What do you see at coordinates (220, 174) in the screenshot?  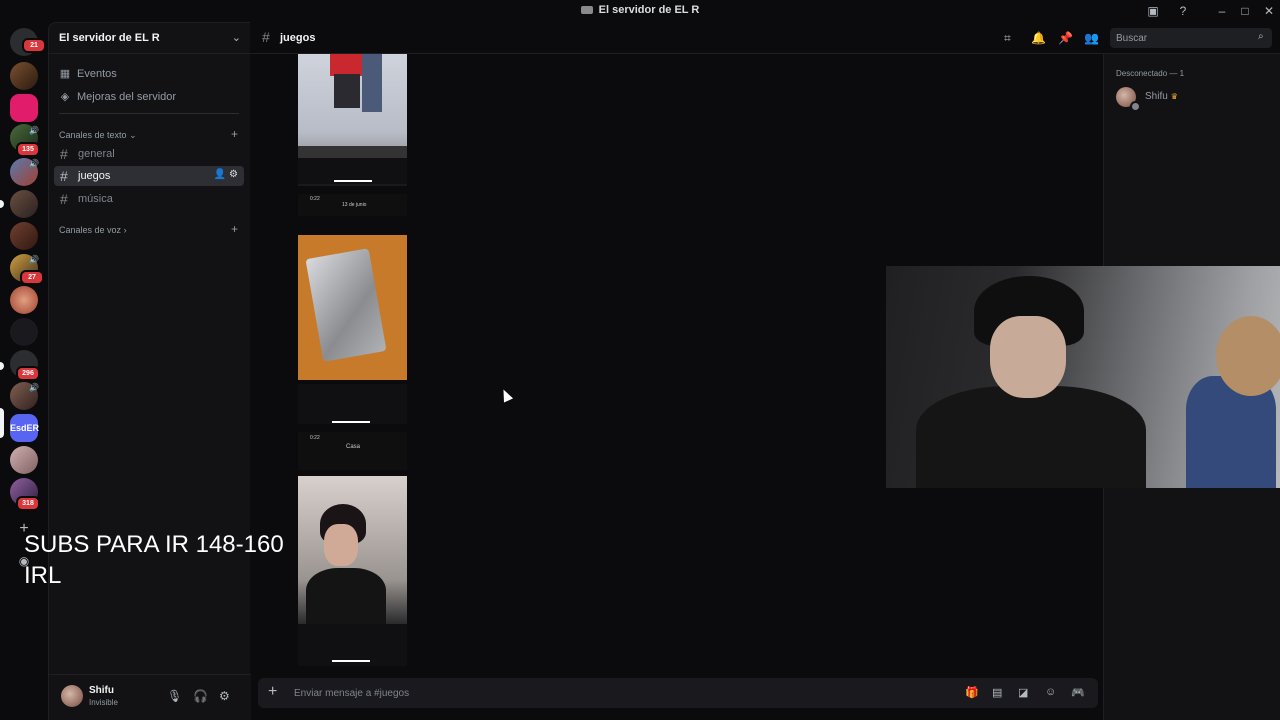 I see `invite-icon: 👤` at bounding box center [220, 174].